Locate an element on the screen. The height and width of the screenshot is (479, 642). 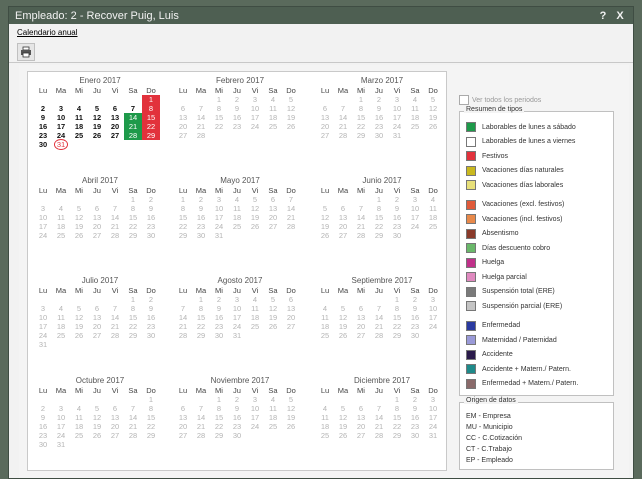
day-cell: 18 is located at coordinates (61, 326).